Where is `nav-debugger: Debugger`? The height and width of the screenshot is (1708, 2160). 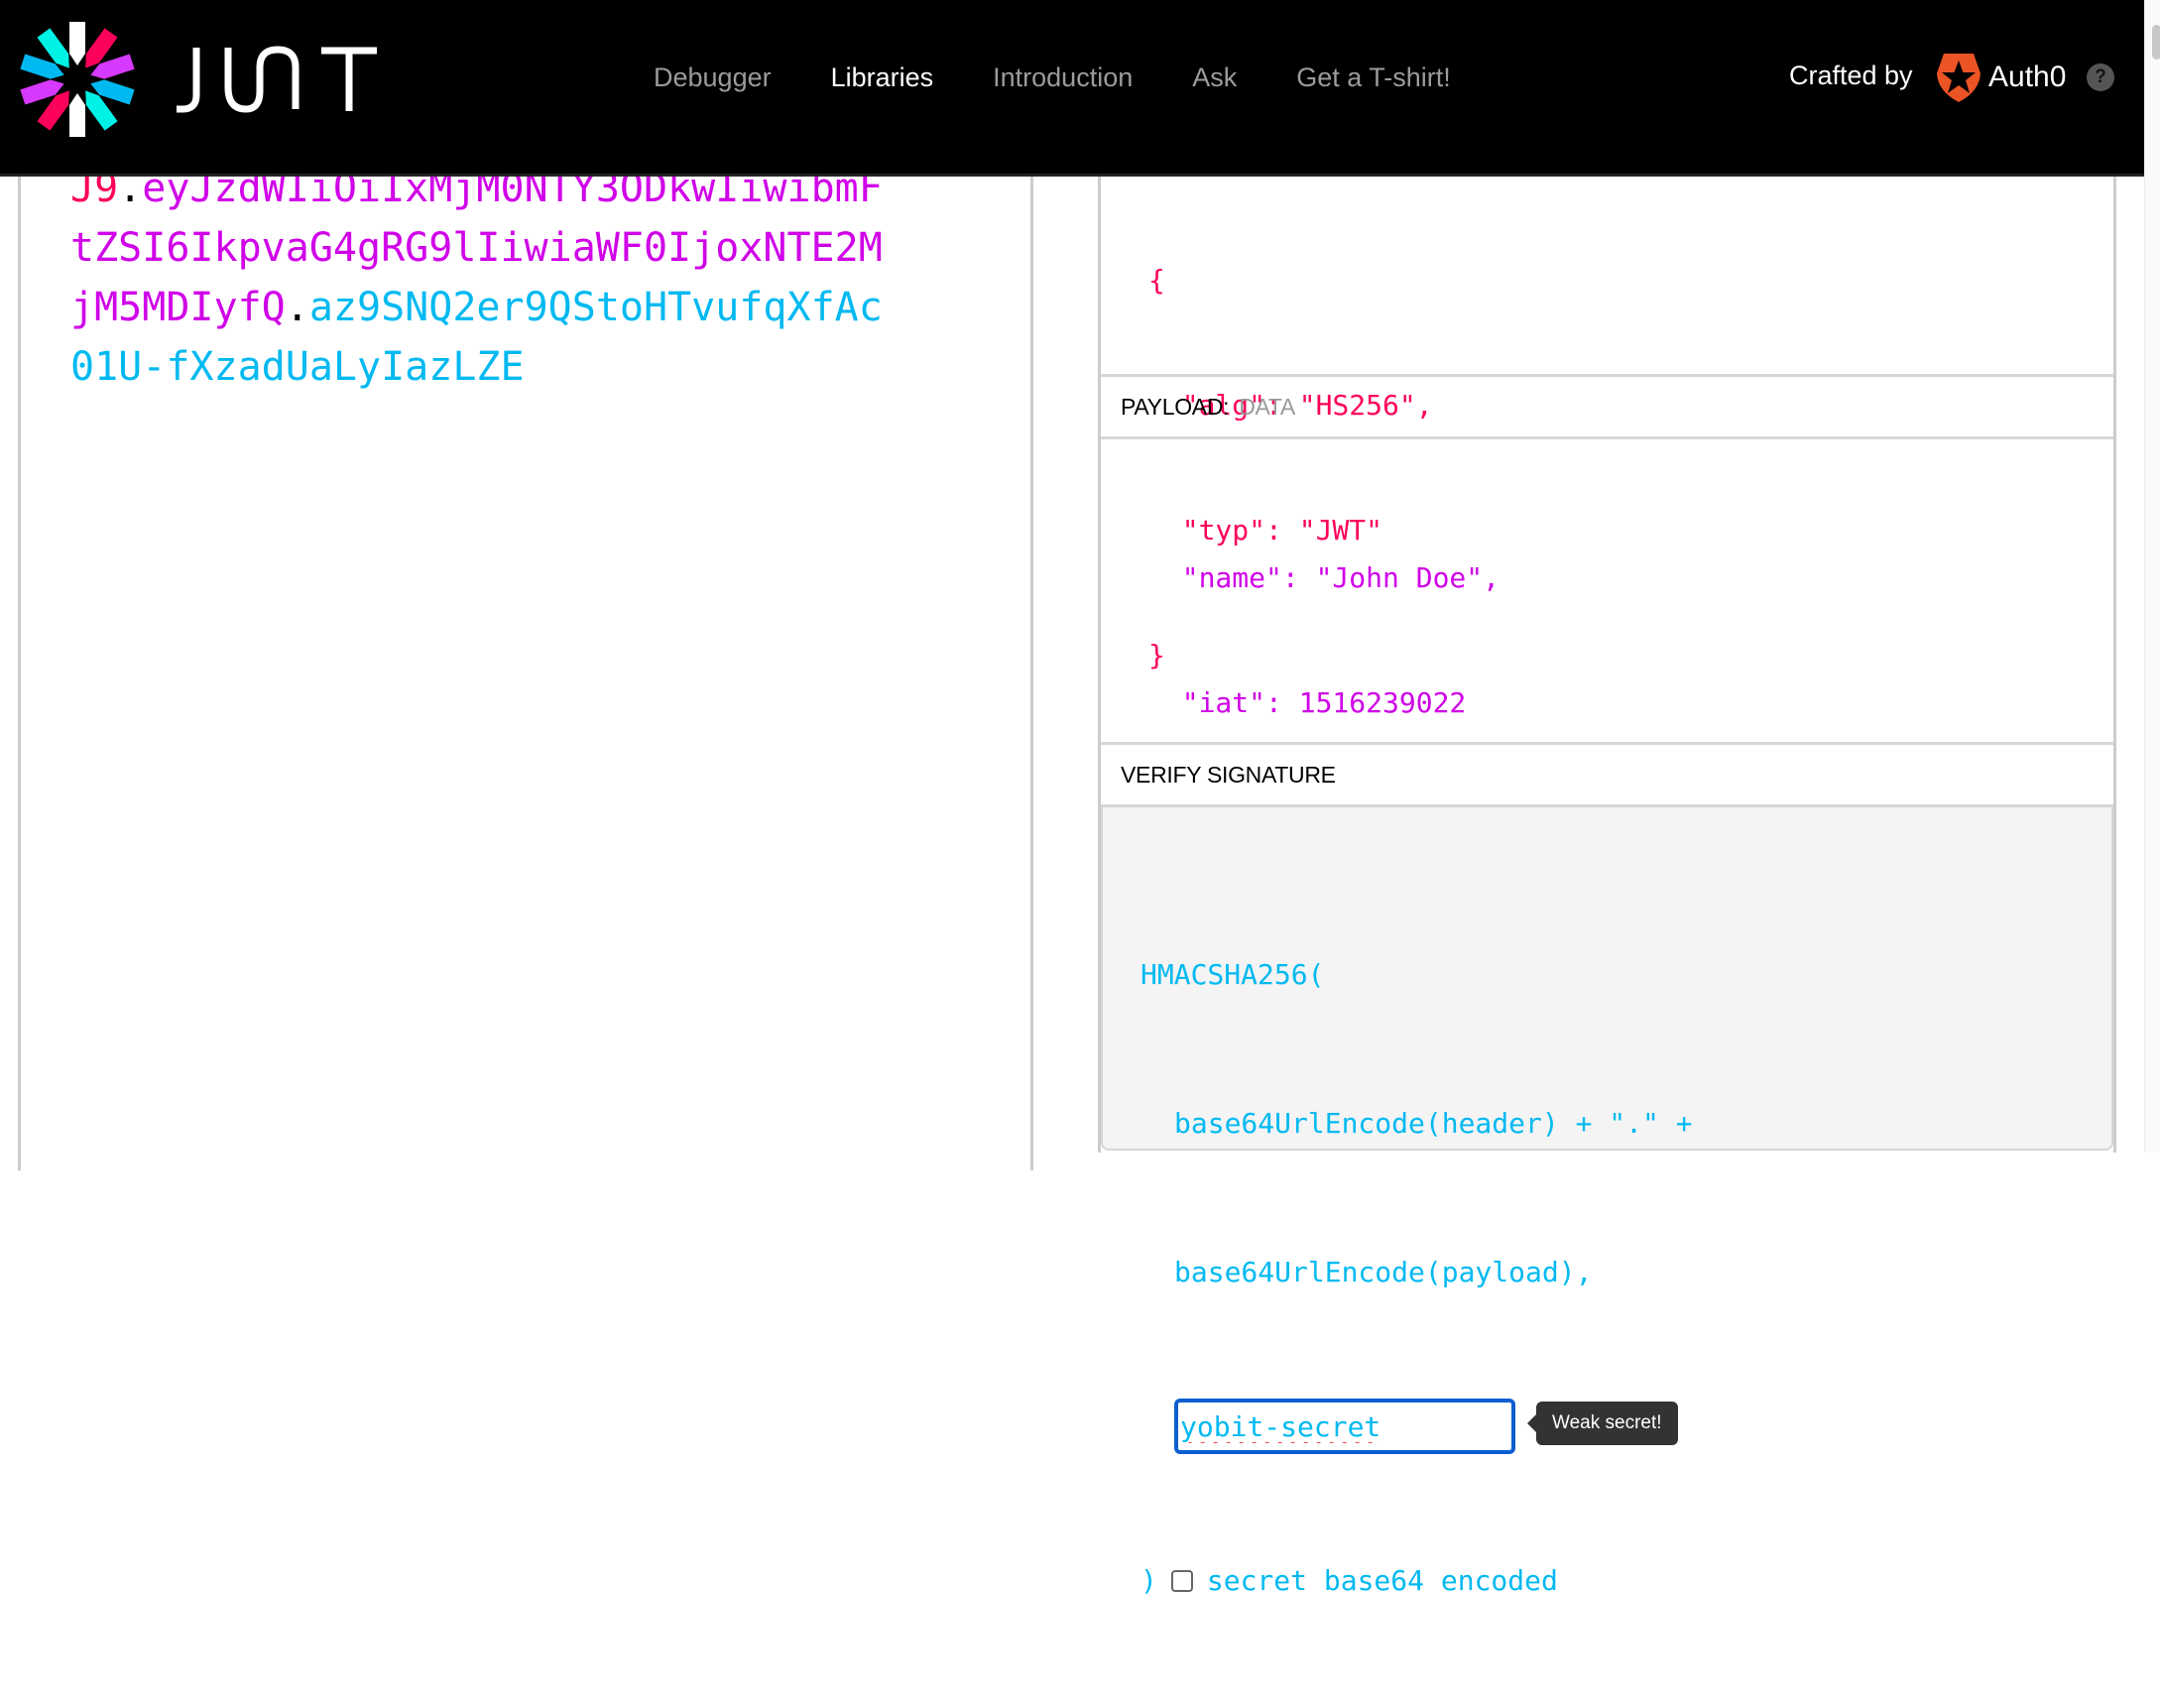 nav-debugger: Debugger is located at coordinates (713, 77).